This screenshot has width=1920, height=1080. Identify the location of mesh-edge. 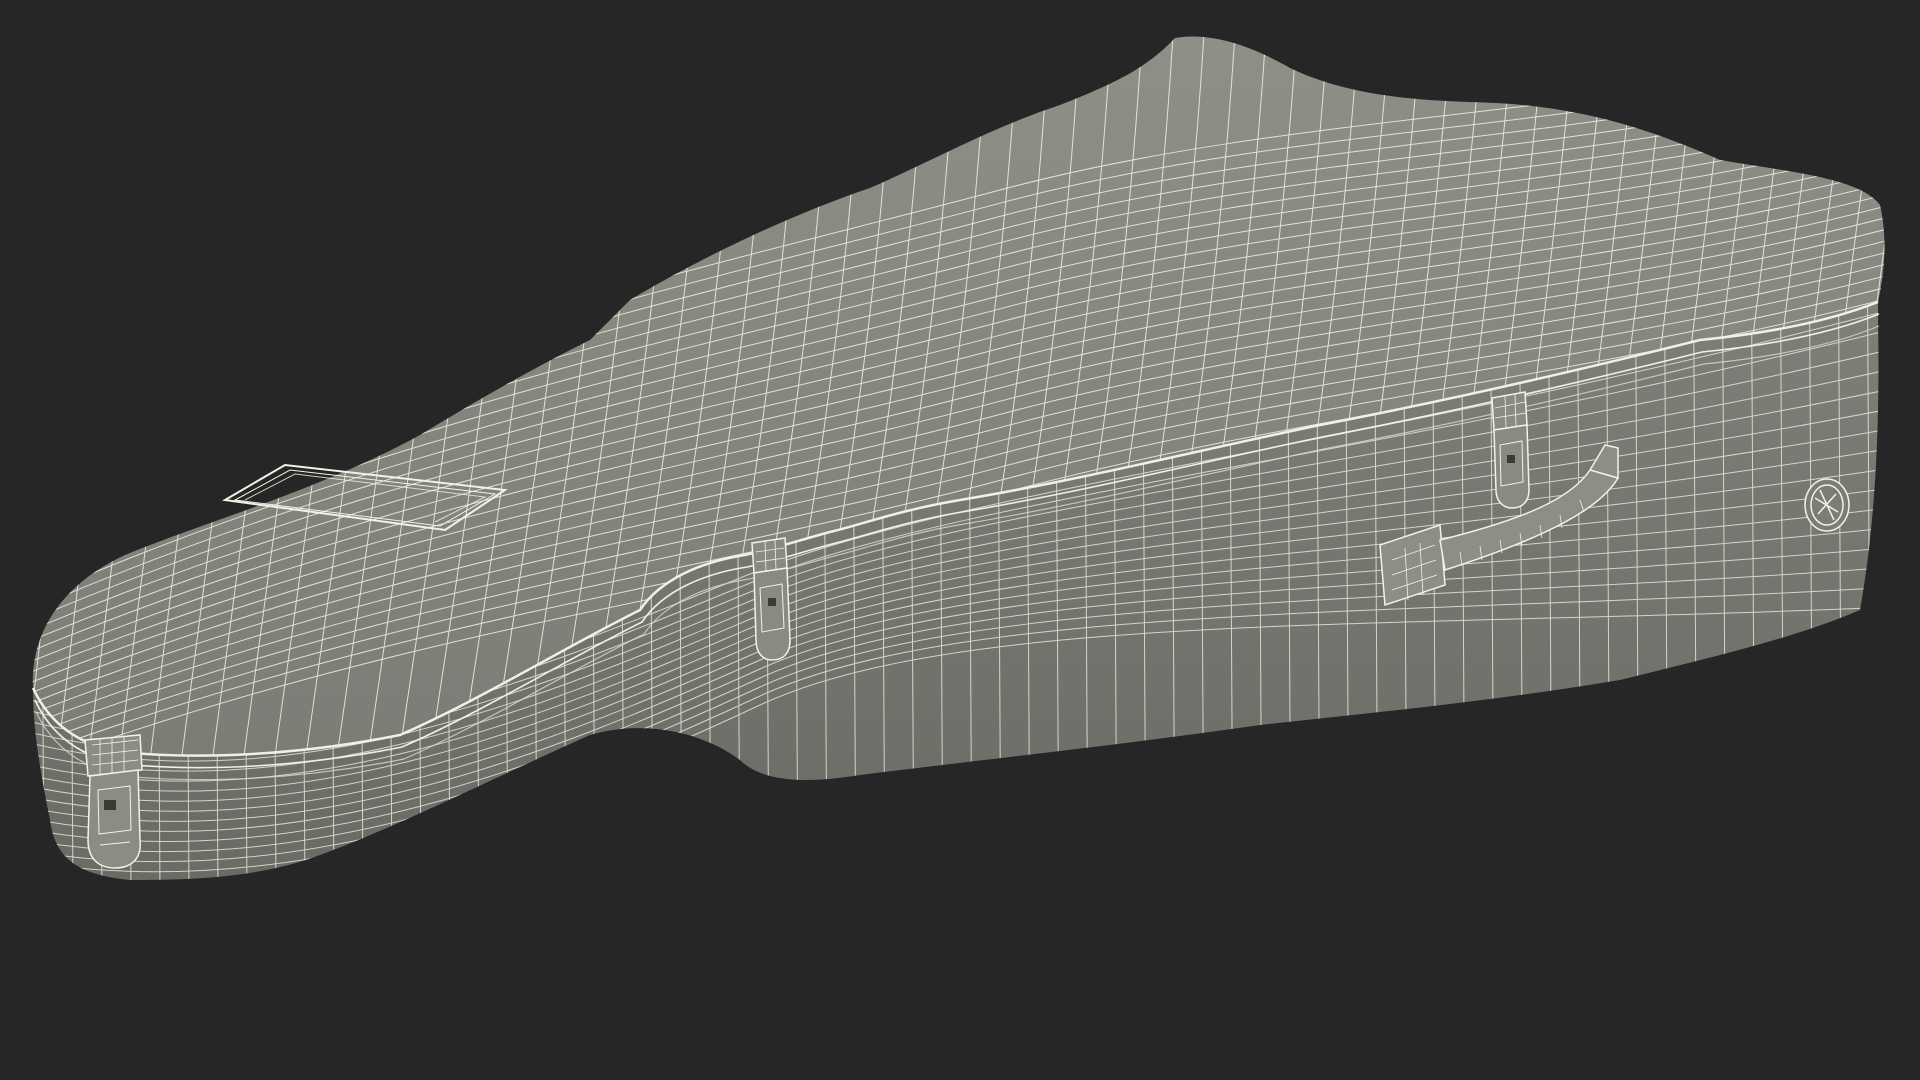
(42, 591).